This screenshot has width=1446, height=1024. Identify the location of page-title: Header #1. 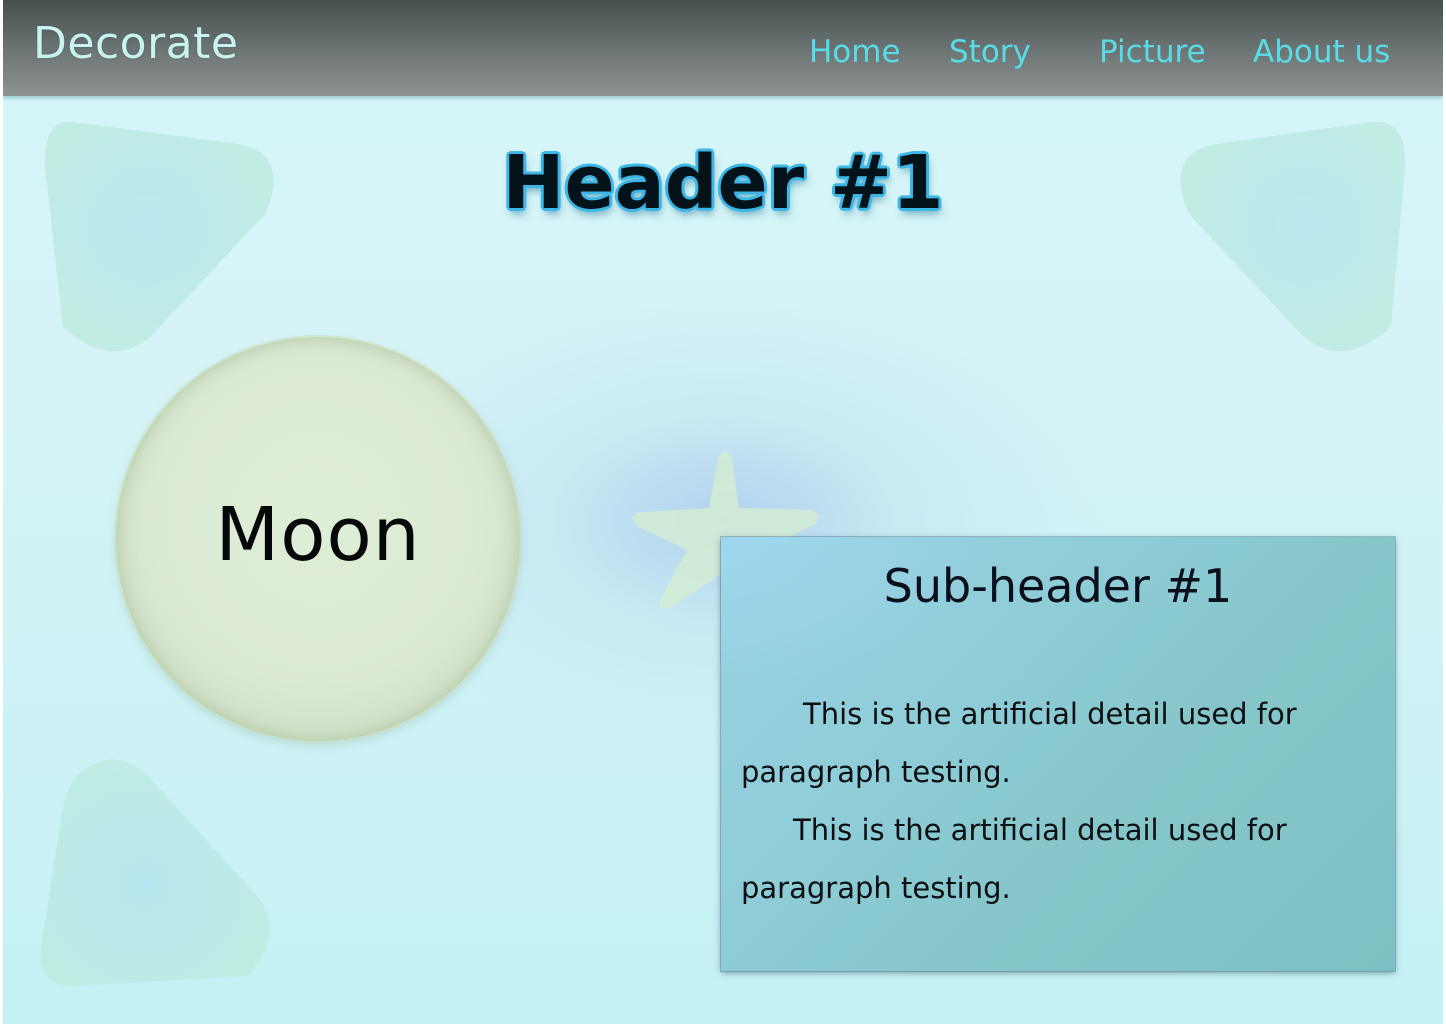
(723, 183).